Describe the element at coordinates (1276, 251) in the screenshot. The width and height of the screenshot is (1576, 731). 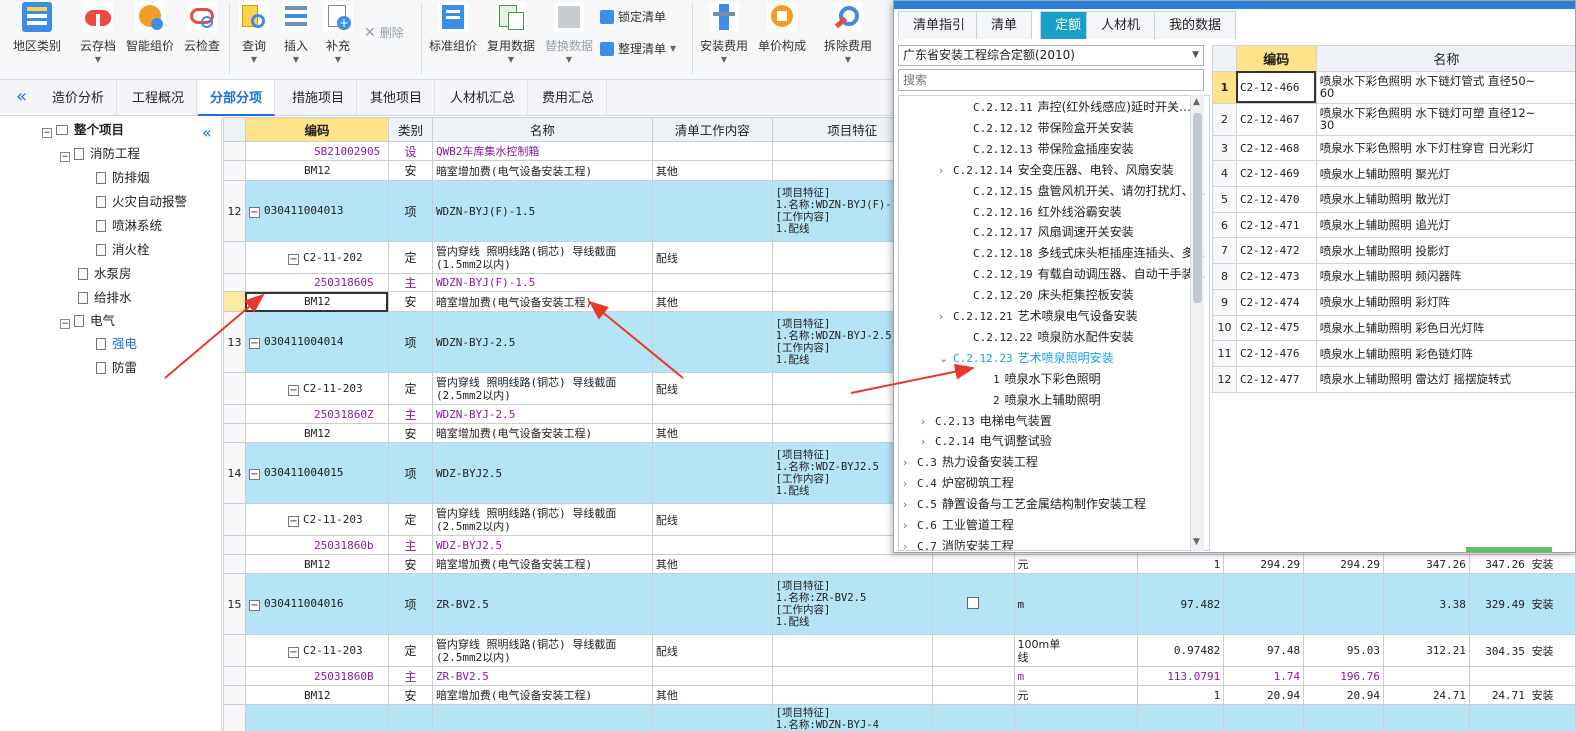
I see `quota-code-cell: C2-12-472` at that location.